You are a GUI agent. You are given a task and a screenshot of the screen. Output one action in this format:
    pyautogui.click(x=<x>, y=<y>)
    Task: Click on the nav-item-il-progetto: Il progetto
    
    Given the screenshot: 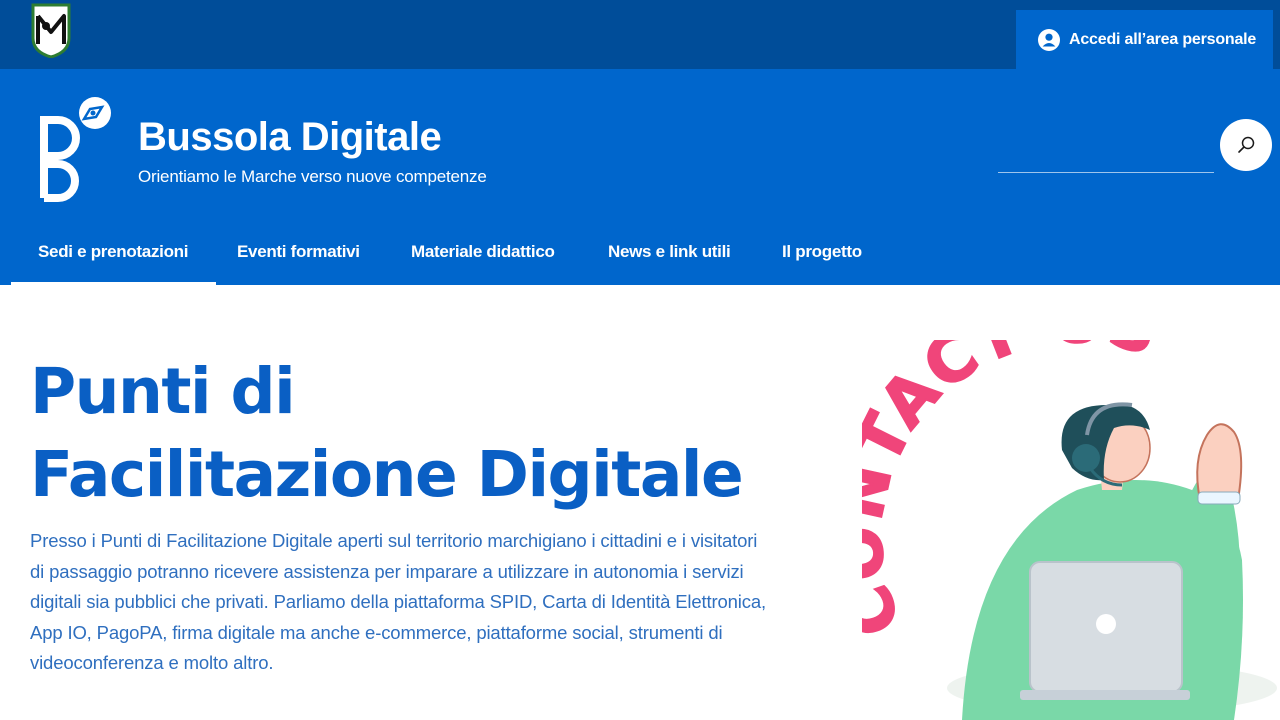 What is the action you would take?
    pyautogui.click(x=822, y=252)
    